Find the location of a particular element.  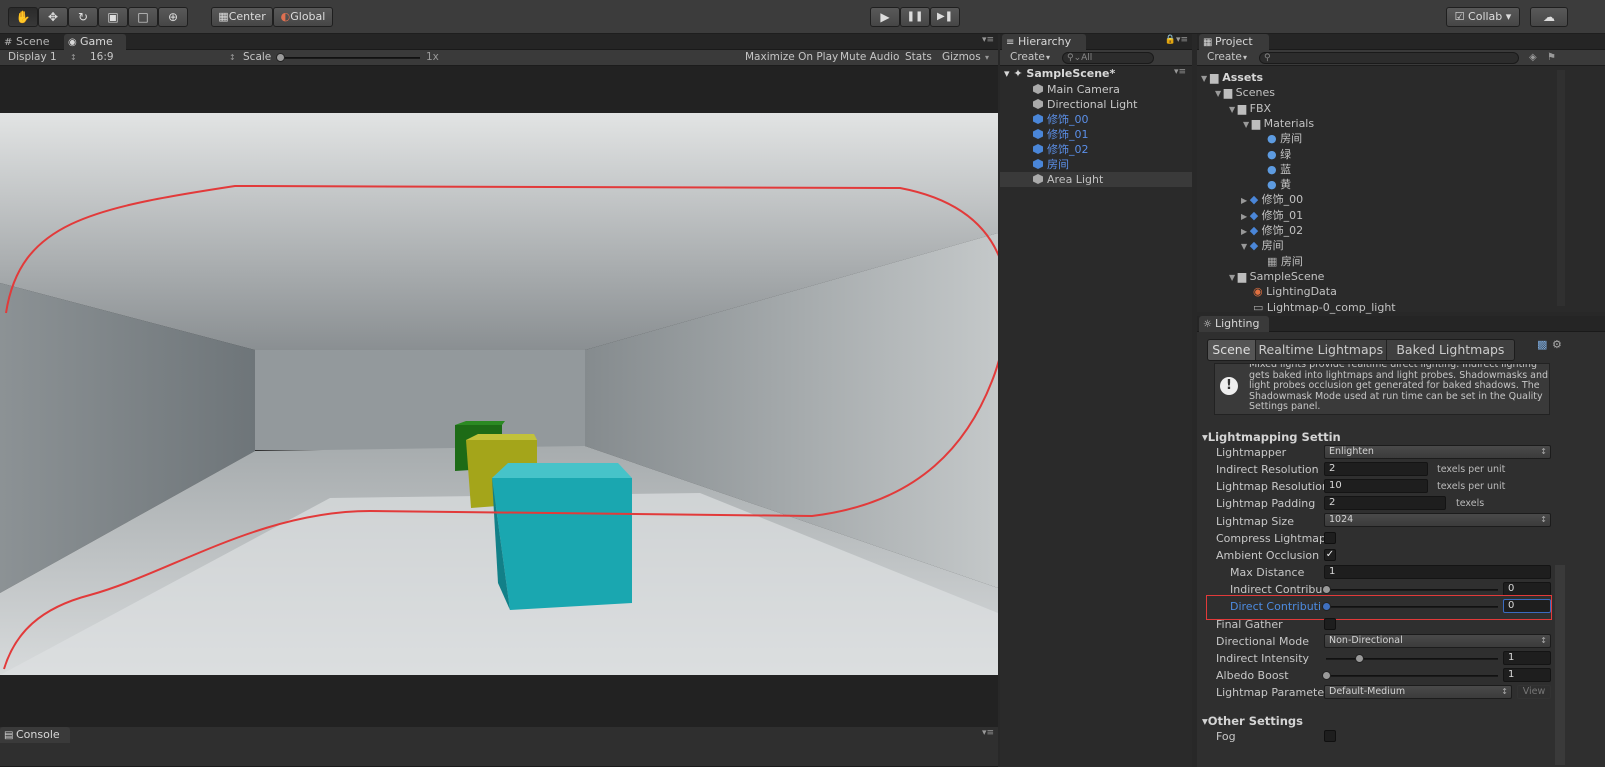

project-folder-fbx: ▼ ▆ FBX is located at coordinates (1250, 108).